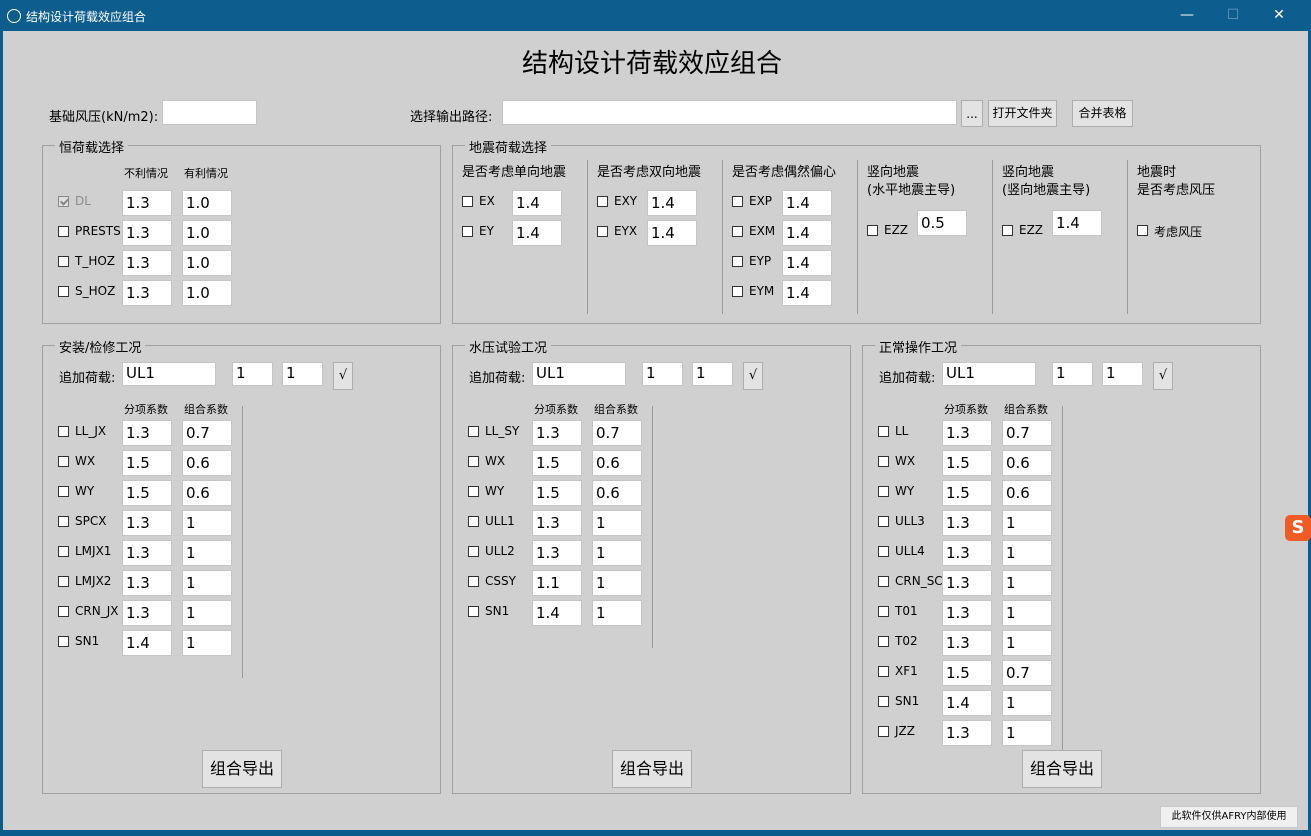 The image size is (1311, 836). Describe the element at coordinates (209, 112) in the screenshot. I see `wind-pressure-input` at that location.